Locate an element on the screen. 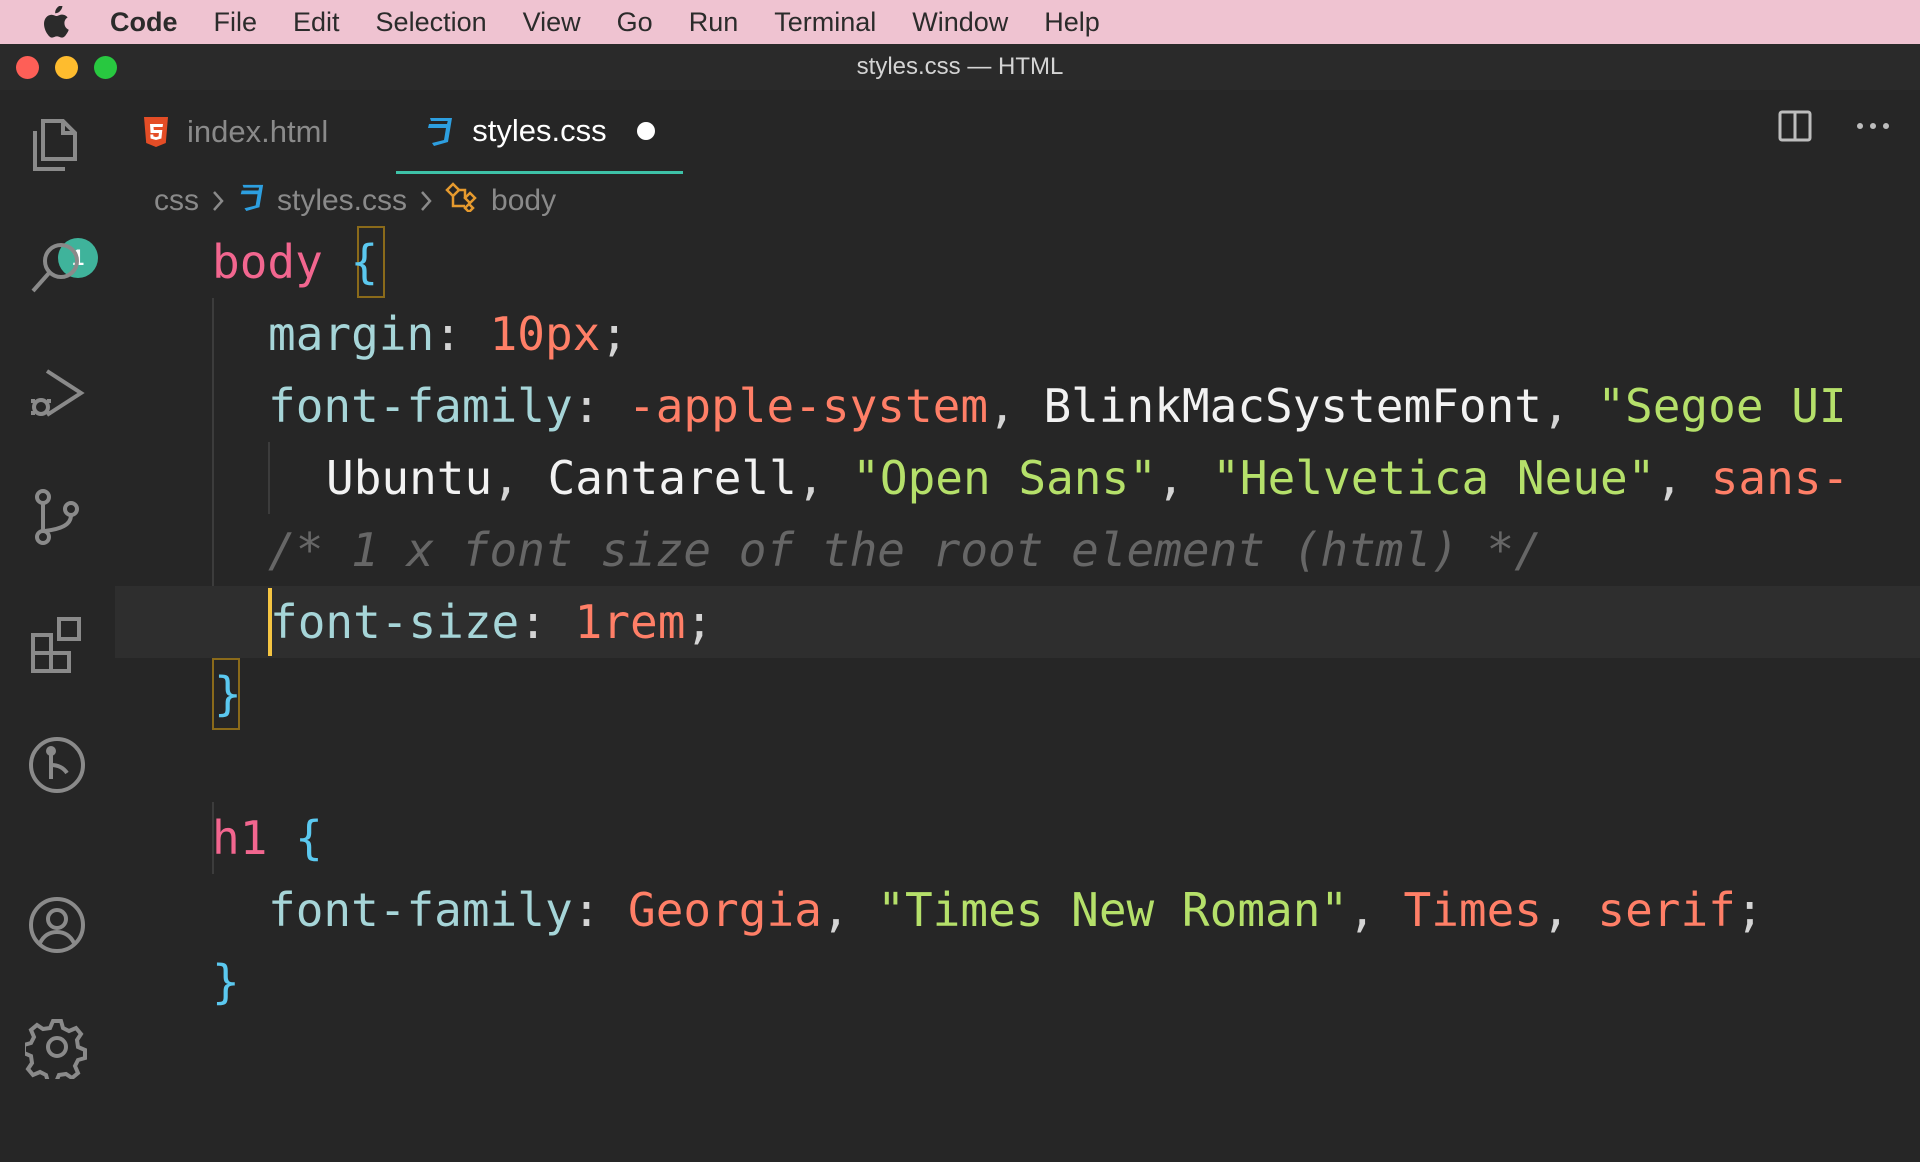 This screenshot has width=1920, height=1162. css-string: "Helvetica Neue" is located at coordinates (1434, 478).